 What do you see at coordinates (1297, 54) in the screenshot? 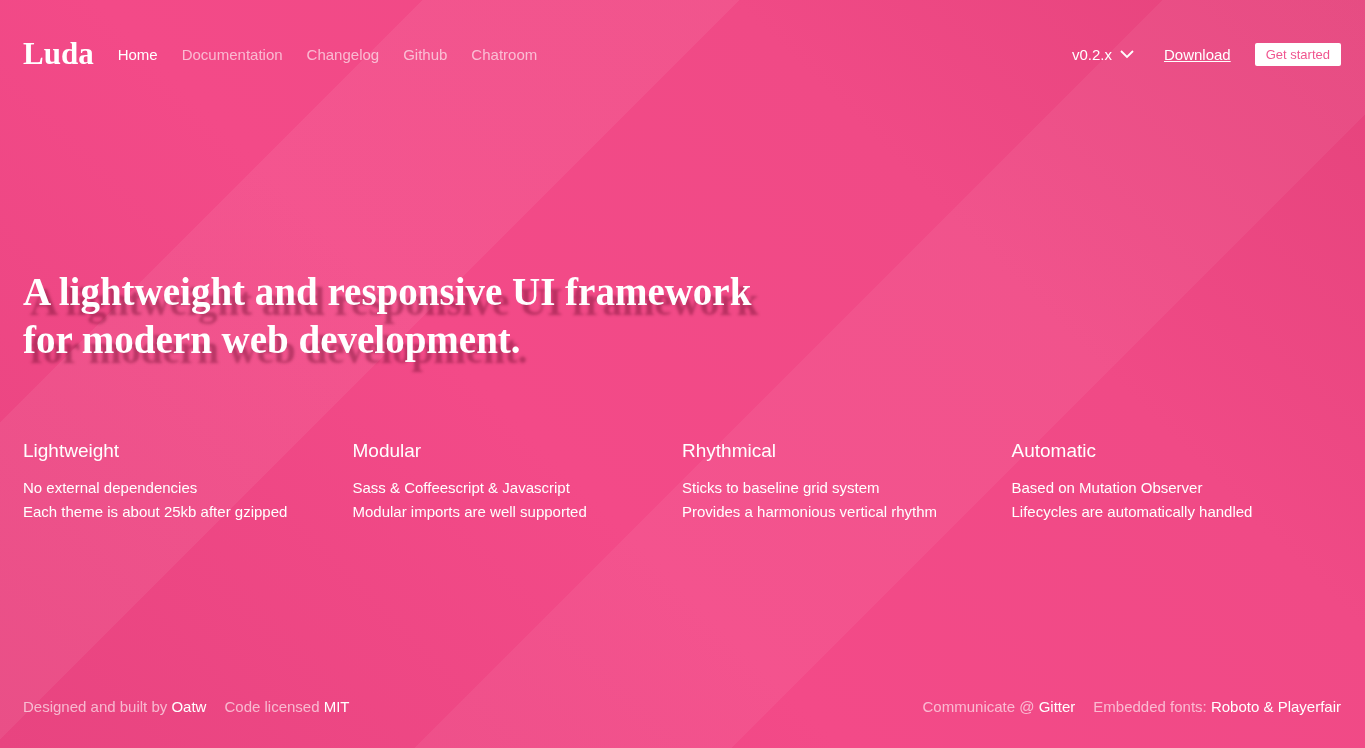
I see `get-started-button: Get started` at bounding box center [1297, 54].